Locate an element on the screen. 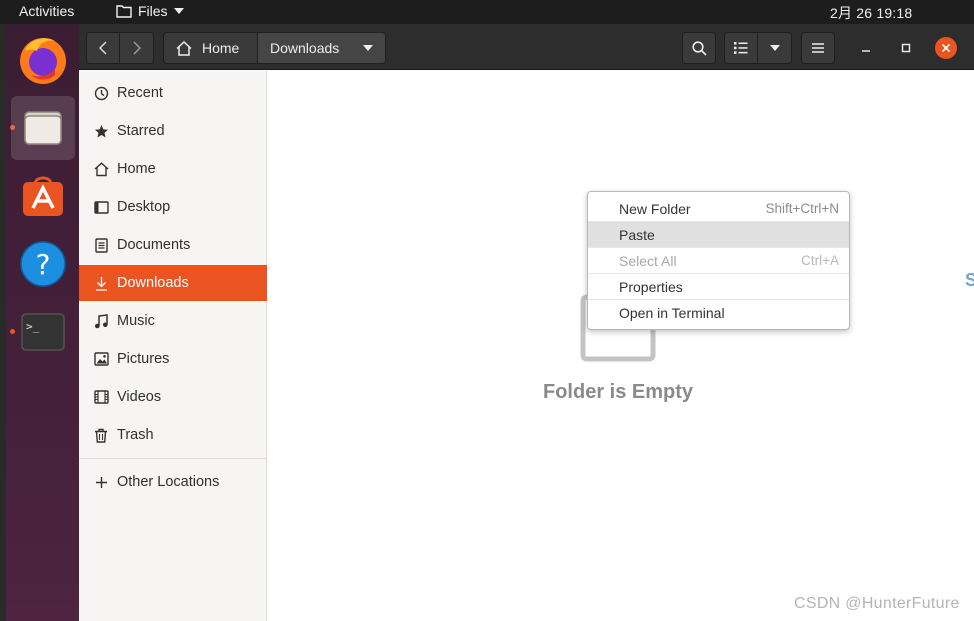 This screenshot has width=974, height=621. sidebar-item-label: Other Locations is located at coordinates (168, 482).